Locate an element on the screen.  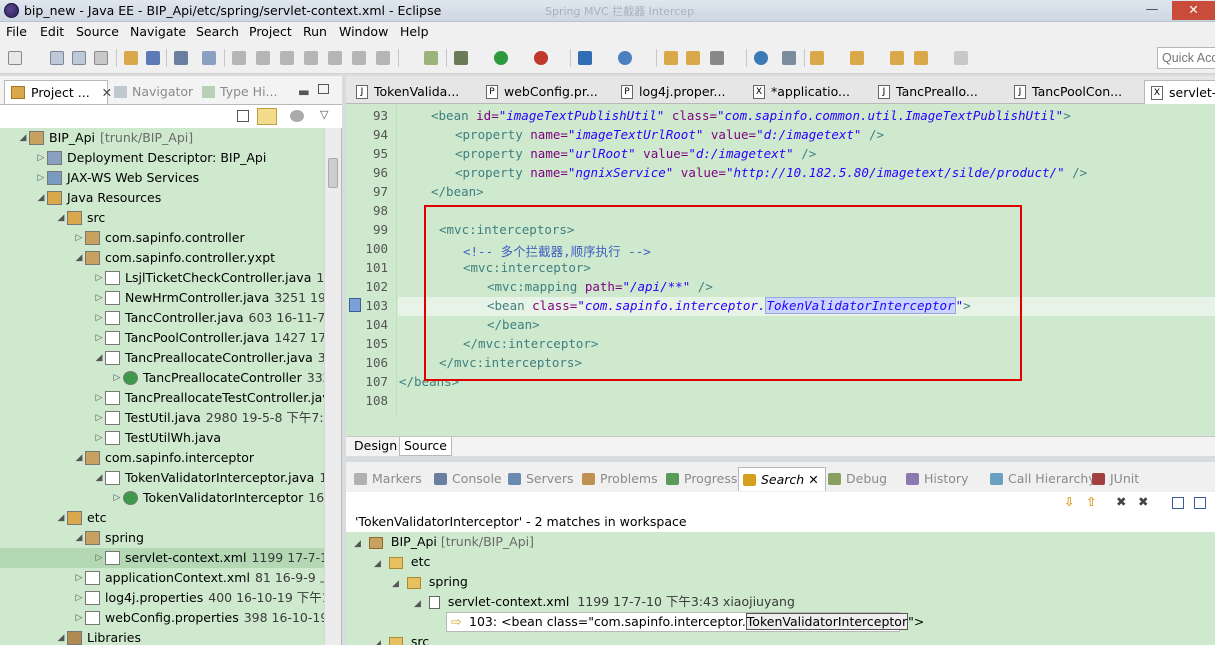
tree-item: ▷ TokenValidatorInterceptor 166 is located at coordinates (162, 498).